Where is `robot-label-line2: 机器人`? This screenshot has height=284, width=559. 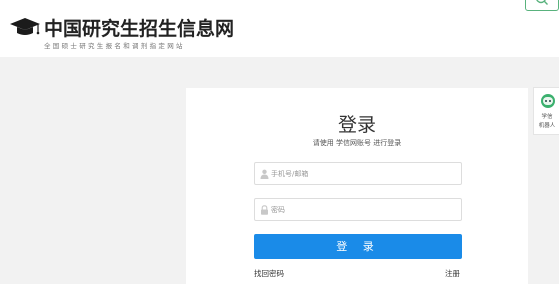 robot-label-line2: 机器人 is located at coordinates (547, 126).